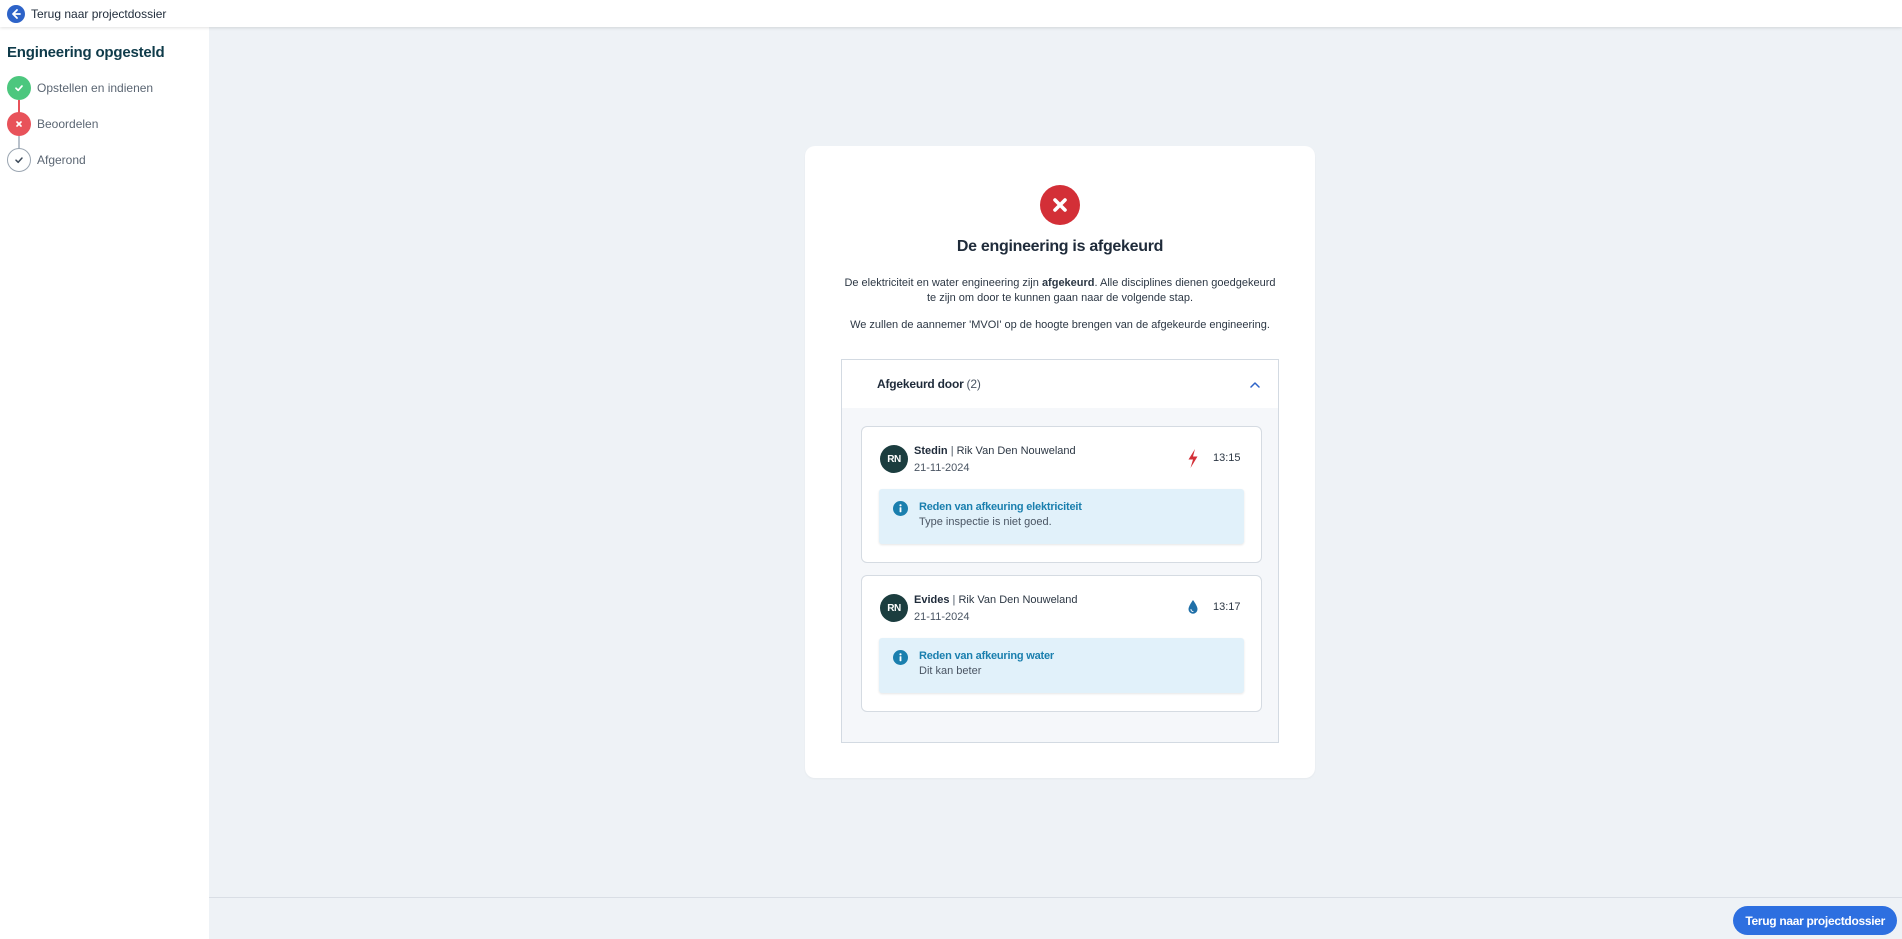 Image resolution: width=1902 pixels, height=939 pixels. Describe the element at coordinates (98, 14) in the screenshot. I see `back-link: Terug naar projectdossier` at that location.